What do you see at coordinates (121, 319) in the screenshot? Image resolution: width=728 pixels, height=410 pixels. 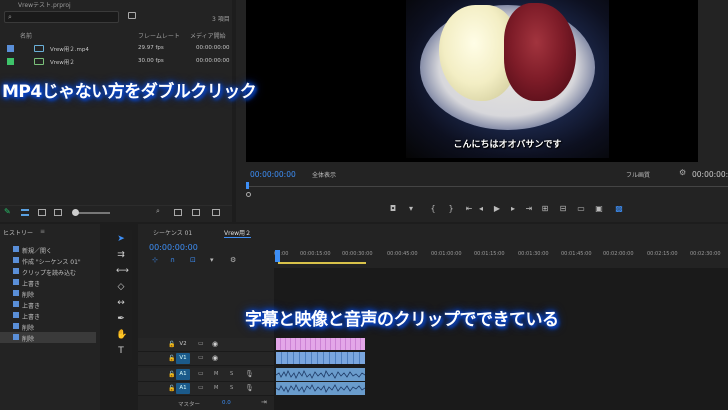 I see `pen-tool-icon: ✒` at bounding box center [121, 319].